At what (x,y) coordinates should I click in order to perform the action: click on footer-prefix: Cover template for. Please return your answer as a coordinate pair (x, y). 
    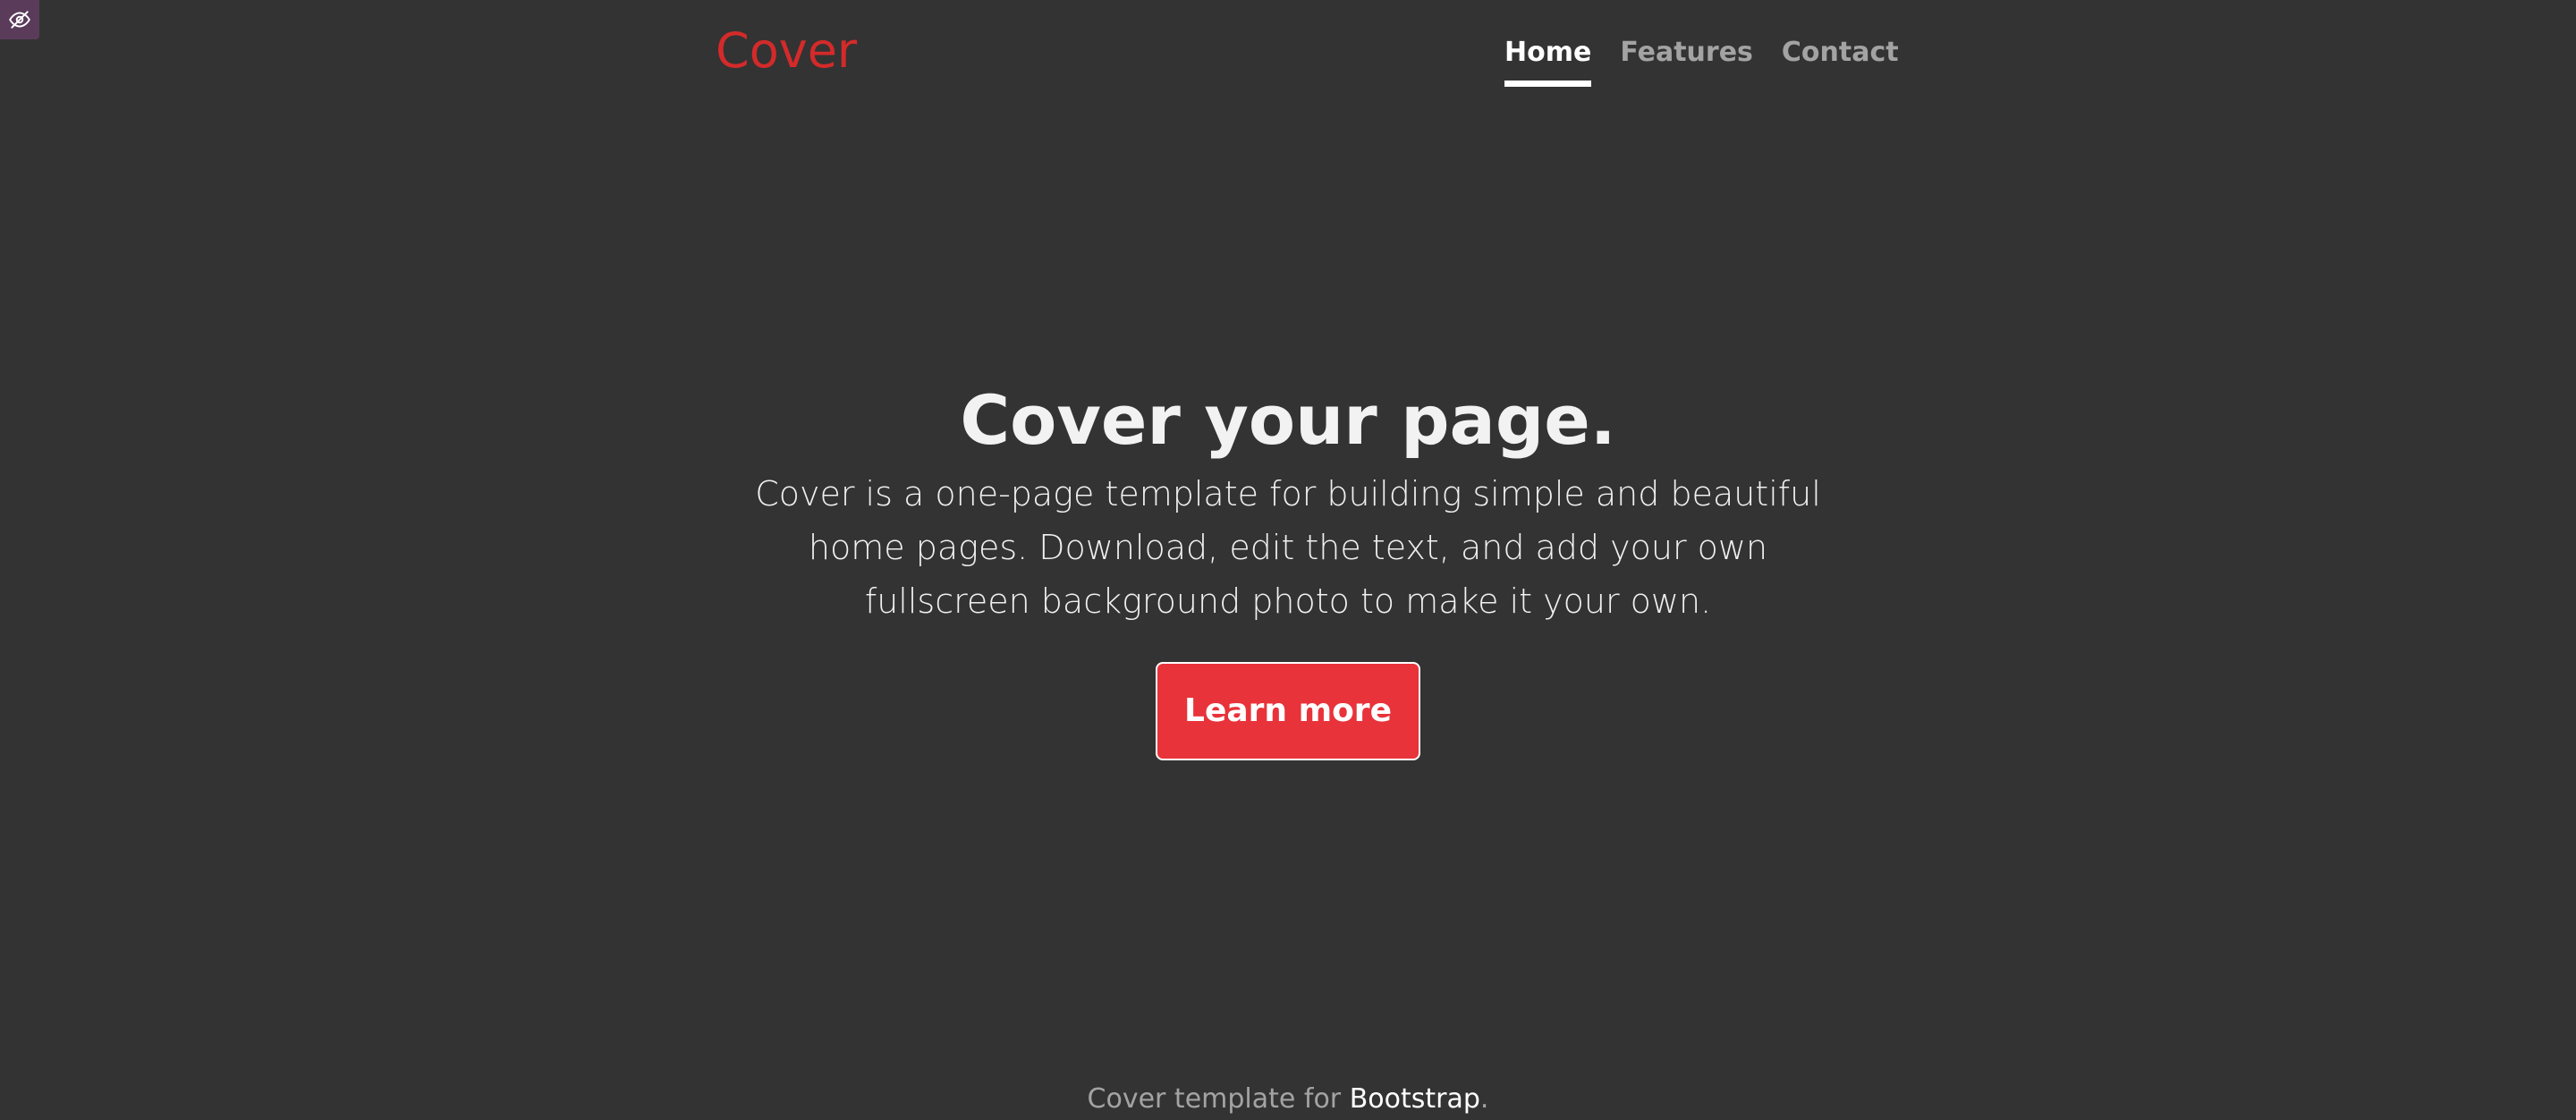
    Looking at the image, I should click on (1218, 1099).